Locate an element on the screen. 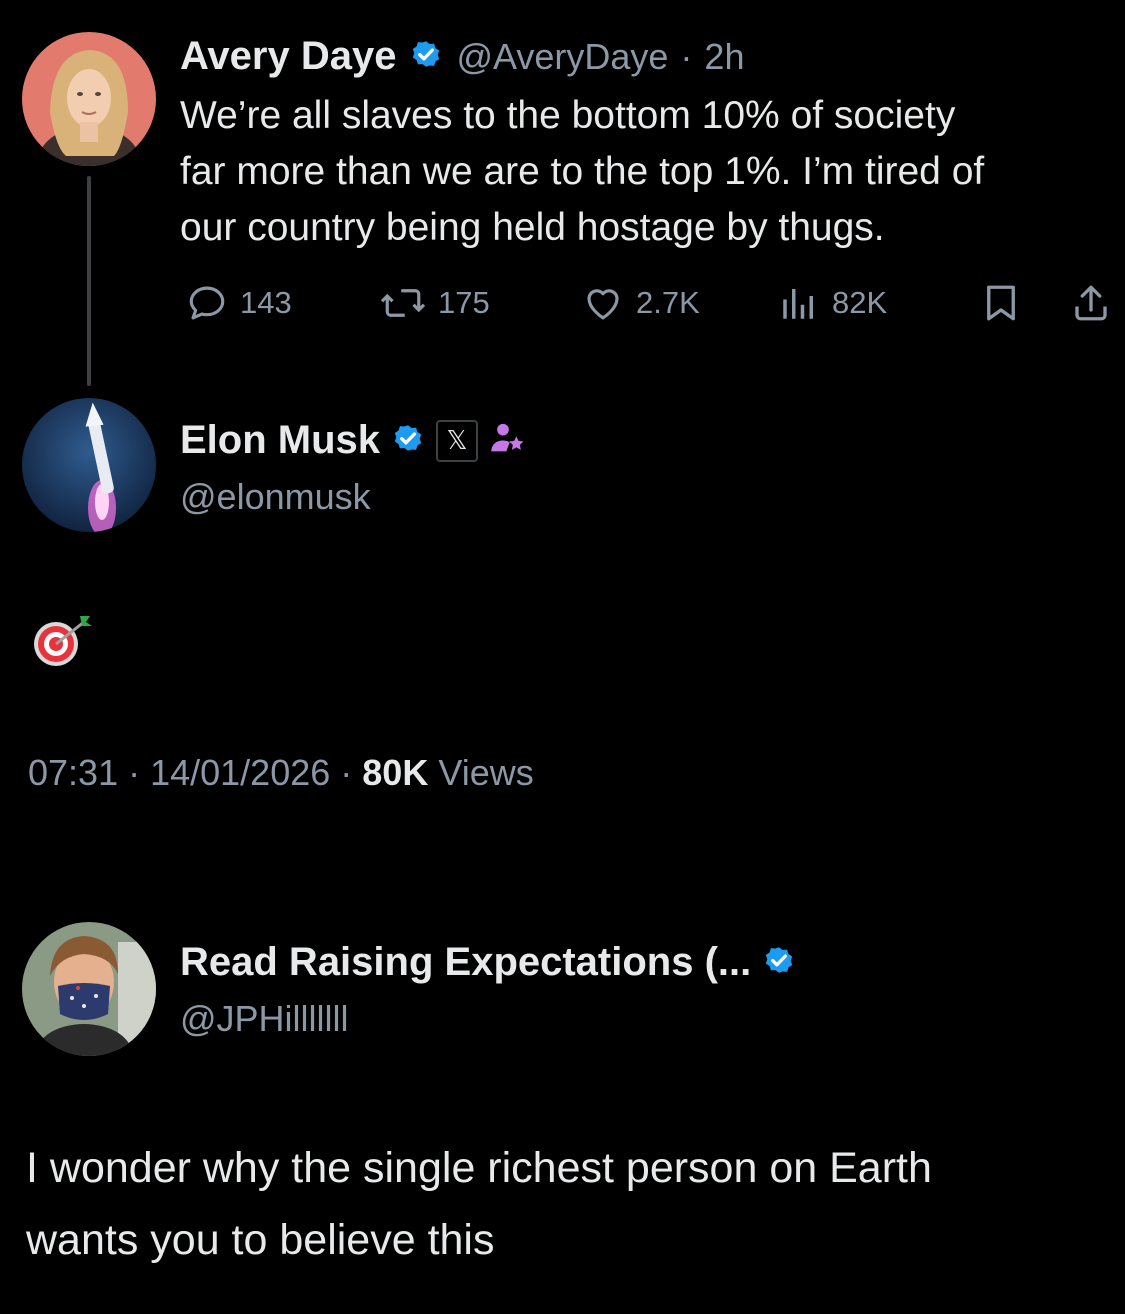 Image resolution: width=1125 pixels, height=1314 pixels. like-count: 2.7K is located at coordinates (668, 302).